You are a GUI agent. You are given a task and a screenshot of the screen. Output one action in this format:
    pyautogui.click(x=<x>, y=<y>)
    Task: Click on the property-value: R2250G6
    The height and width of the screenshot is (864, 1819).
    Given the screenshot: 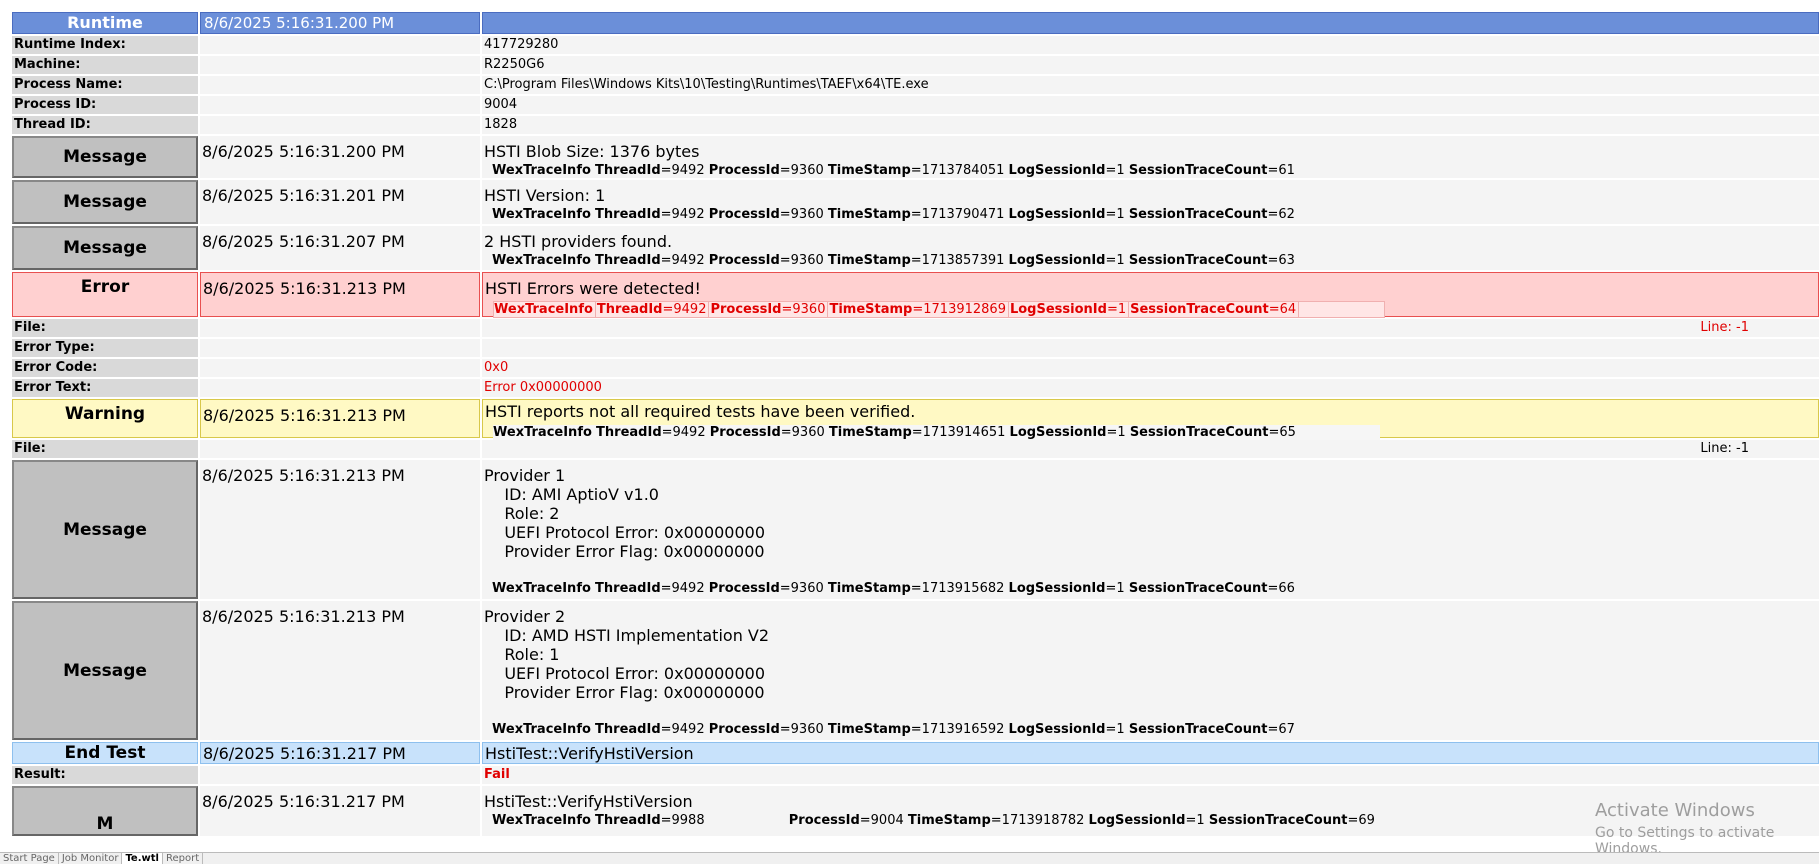 What is the action you would take?
    pyautogui.click(x=1150, y=65)
    